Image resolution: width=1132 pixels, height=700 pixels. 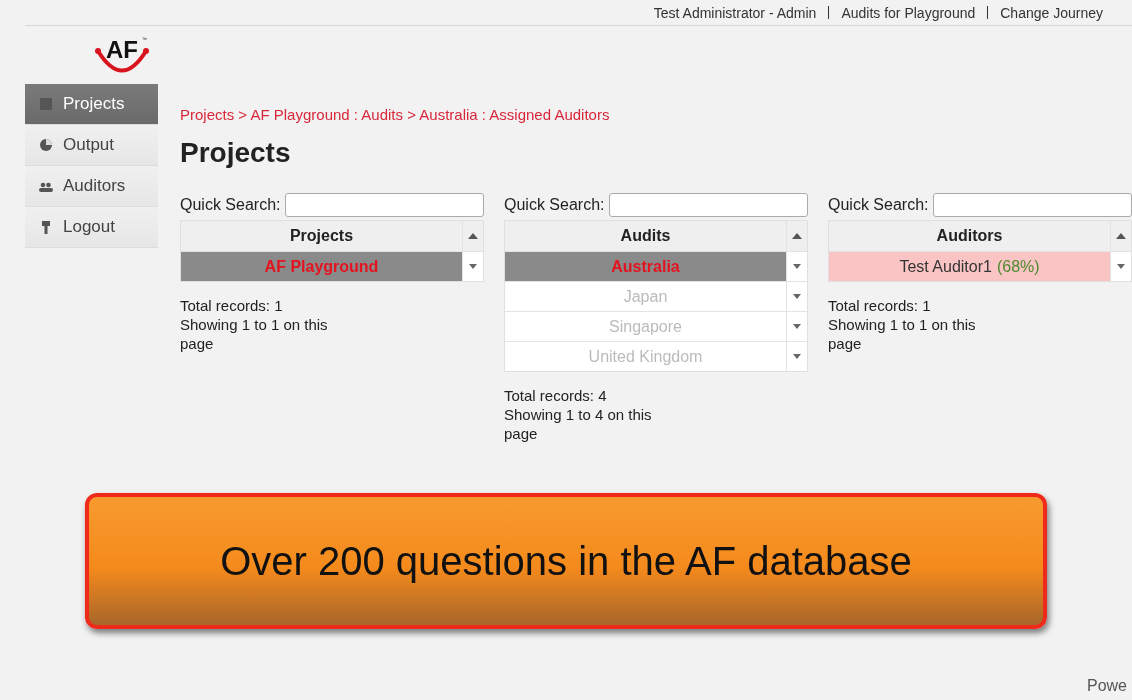 What do you see at coordinates (969, 266) in the screenshot?
I see `table-cell: Test Auditor1 (68%)` at bounding box center [969, 266].